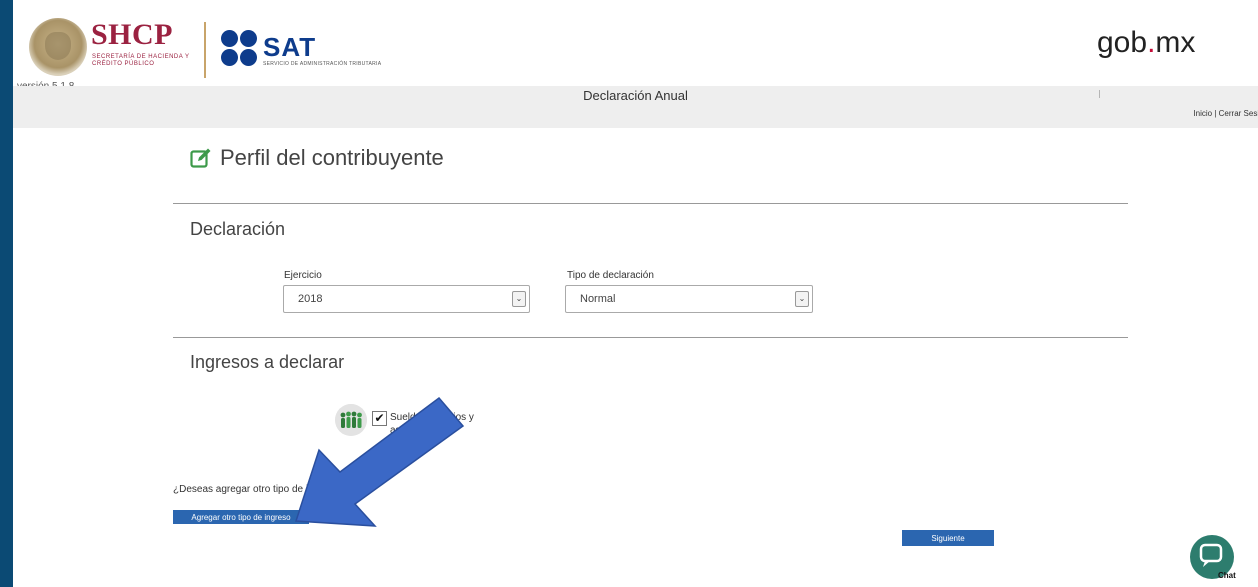  What do you see at coordinates (303, 275) in the screenshot?
I see `ejercicio-label: Ejercicio` at bounding box center [303, 275].